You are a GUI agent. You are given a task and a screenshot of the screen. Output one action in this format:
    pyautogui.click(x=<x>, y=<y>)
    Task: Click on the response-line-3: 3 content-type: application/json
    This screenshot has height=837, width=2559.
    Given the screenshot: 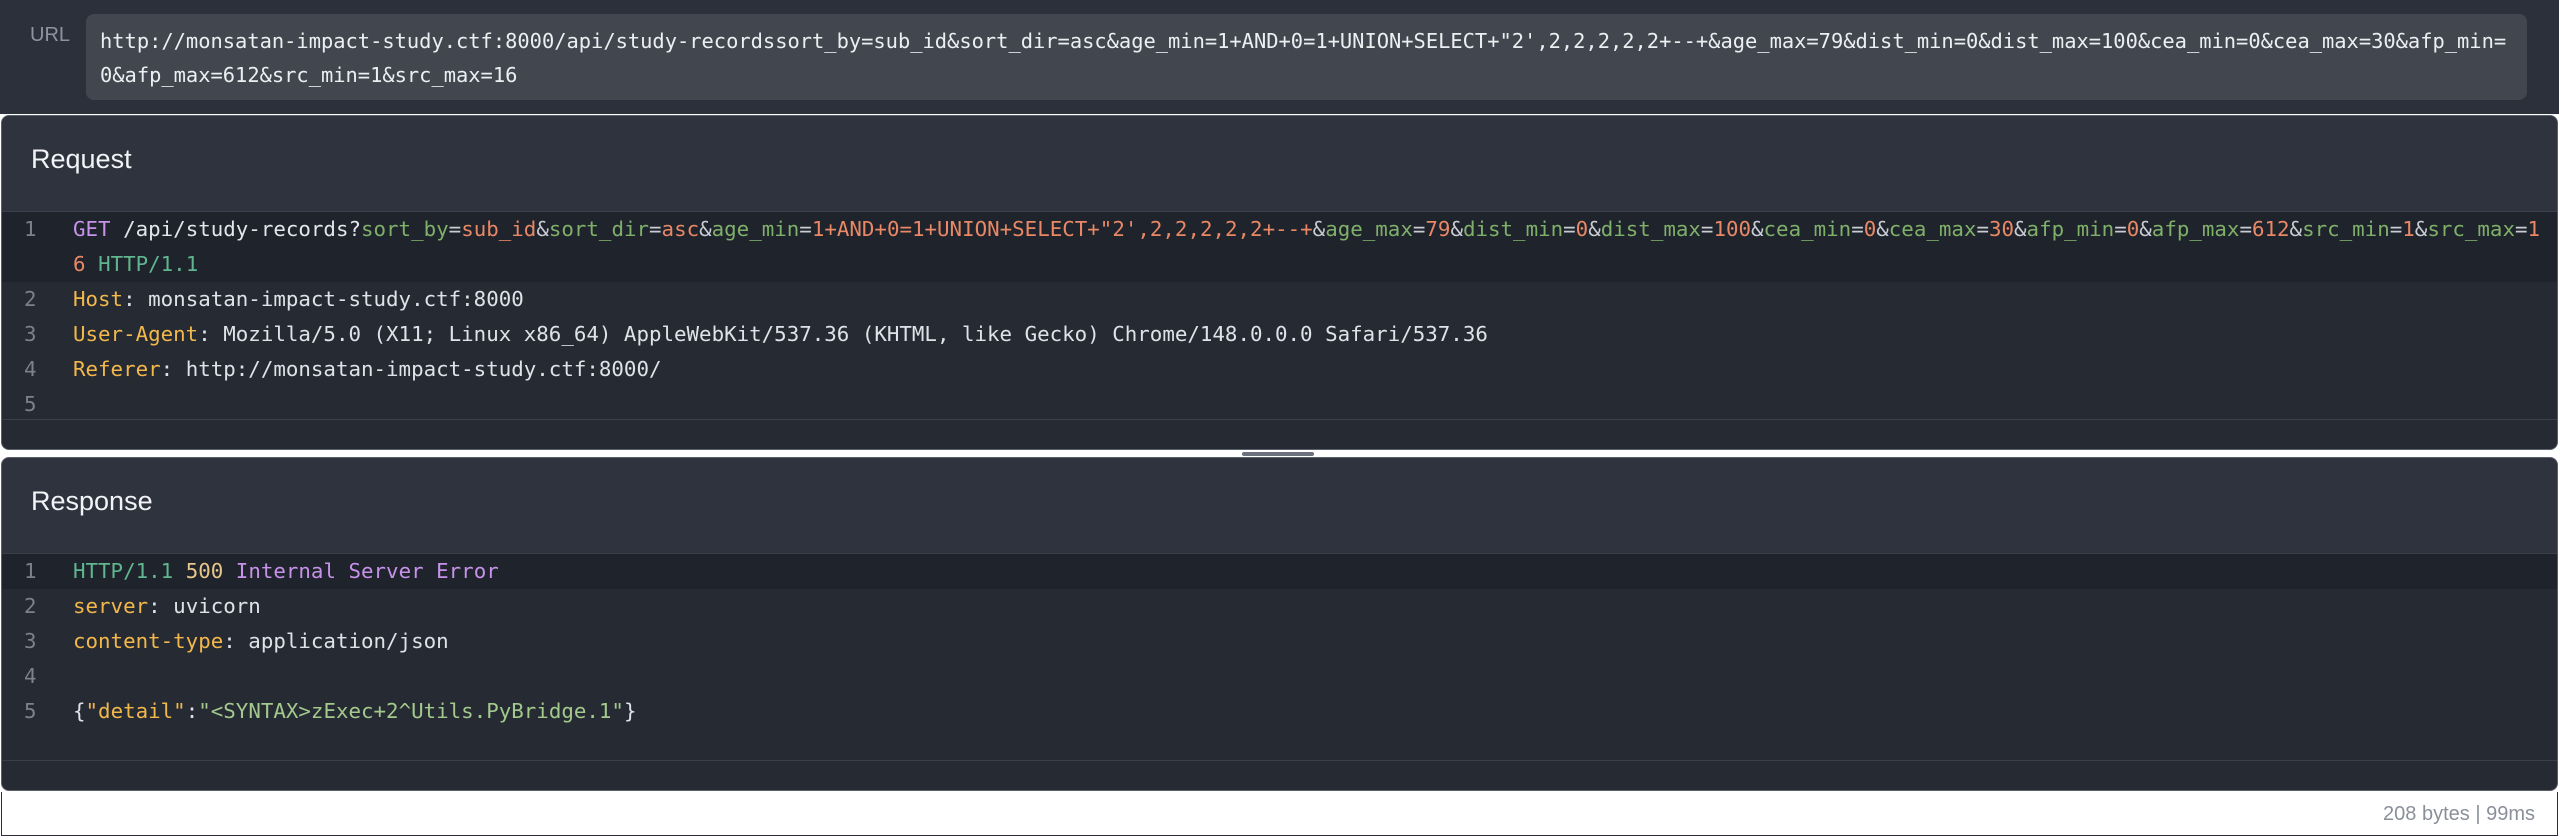 What is the action you would take?
    pyautogui.click(x=1279, y=641)
    